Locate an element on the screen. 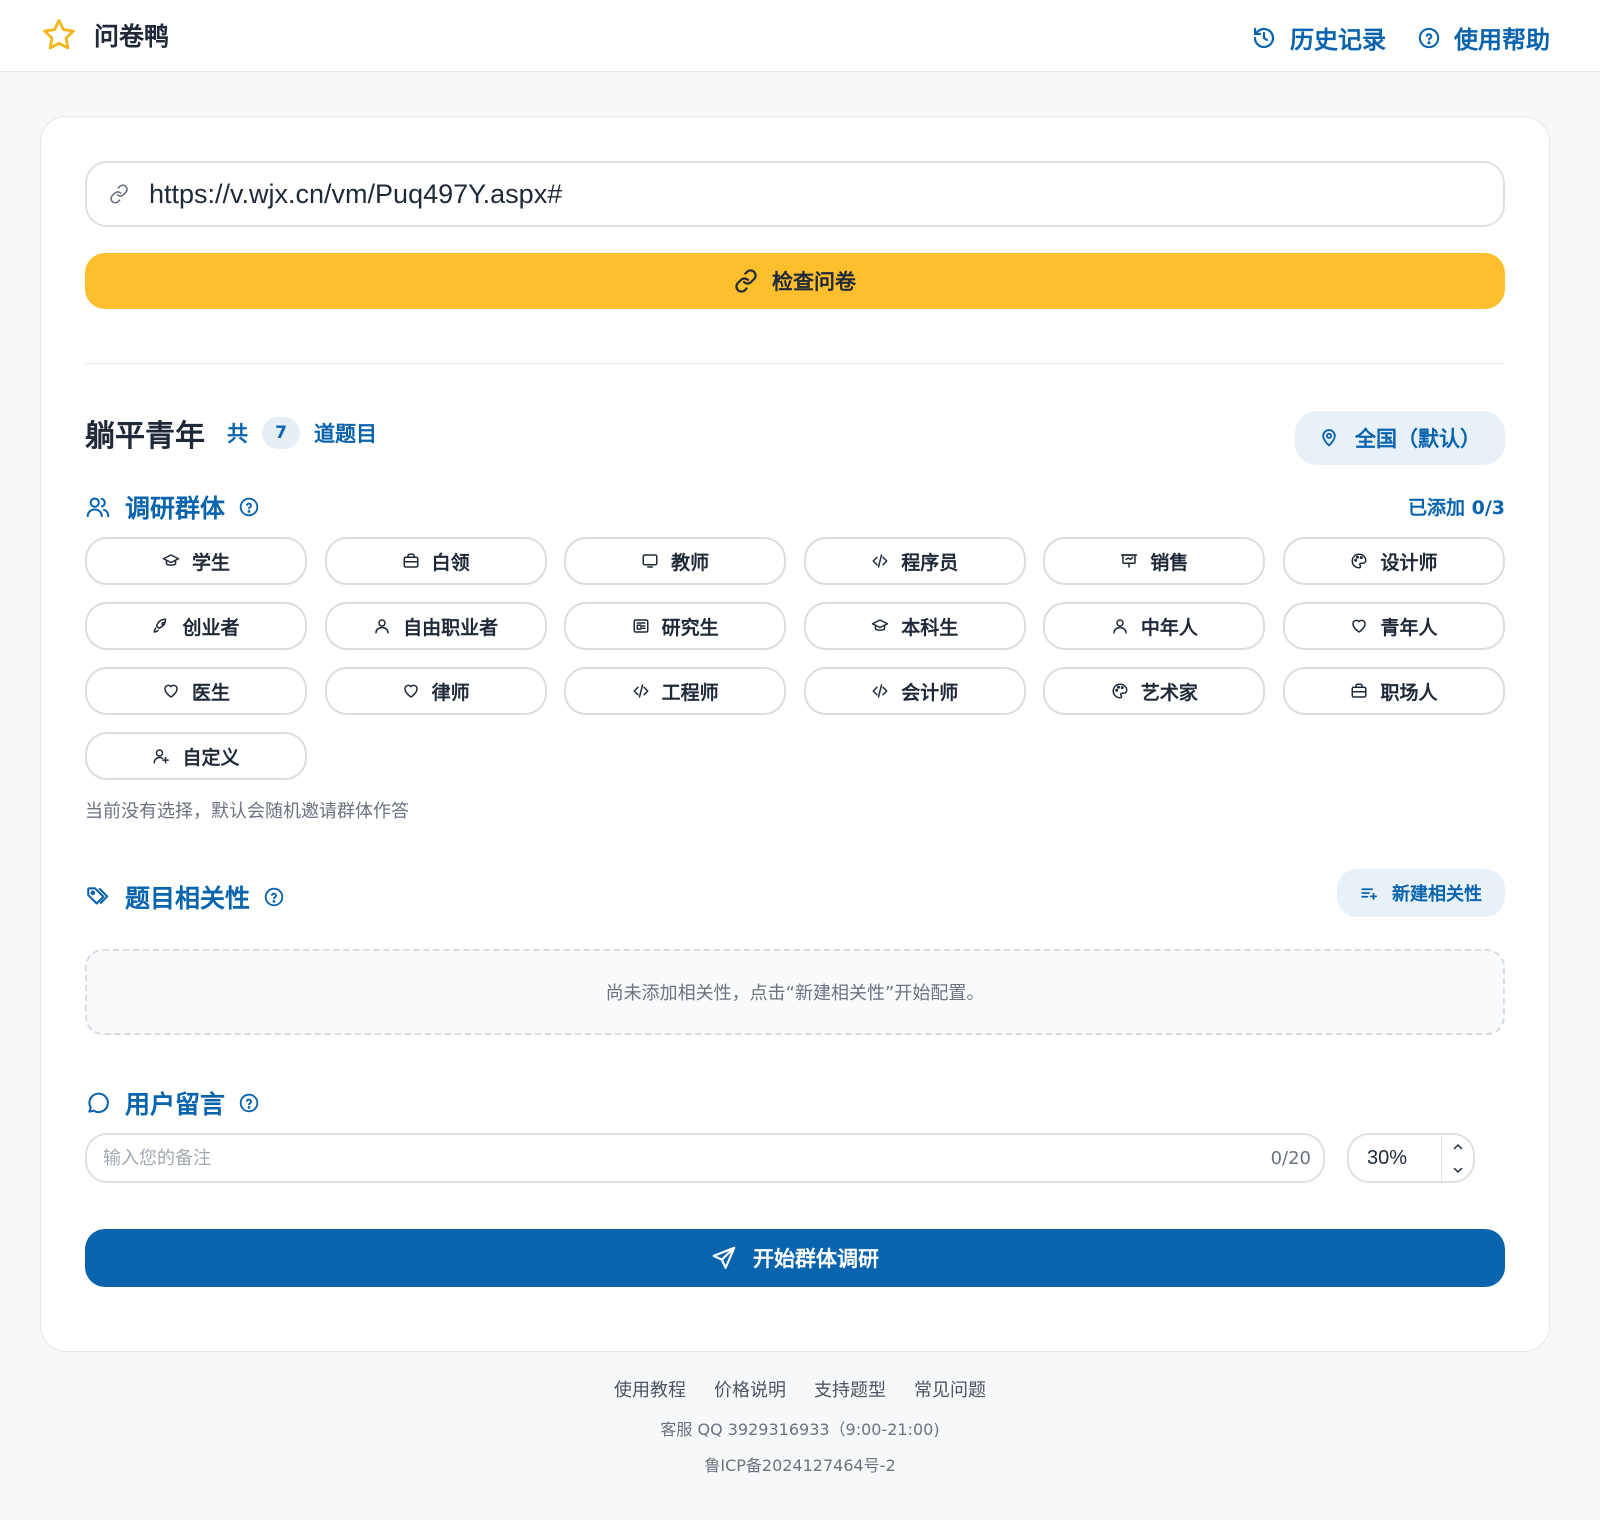 Image resolution: width=1600 pixels, height=1520 pixels. nav-help-label: 使用帮助 is located at coordinates (1502, 40).